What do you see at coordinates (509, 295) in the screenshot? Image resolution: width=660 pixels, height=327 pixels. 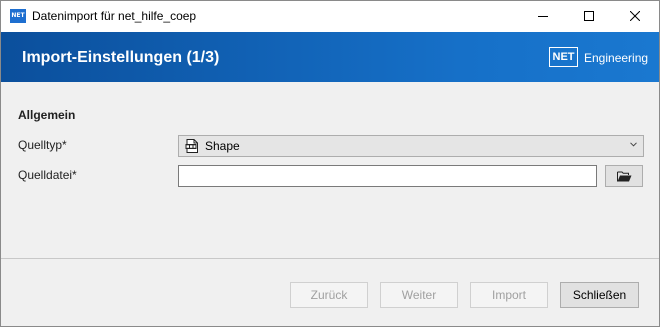 I see `import-button: Import` at bounding box center [509, 295].